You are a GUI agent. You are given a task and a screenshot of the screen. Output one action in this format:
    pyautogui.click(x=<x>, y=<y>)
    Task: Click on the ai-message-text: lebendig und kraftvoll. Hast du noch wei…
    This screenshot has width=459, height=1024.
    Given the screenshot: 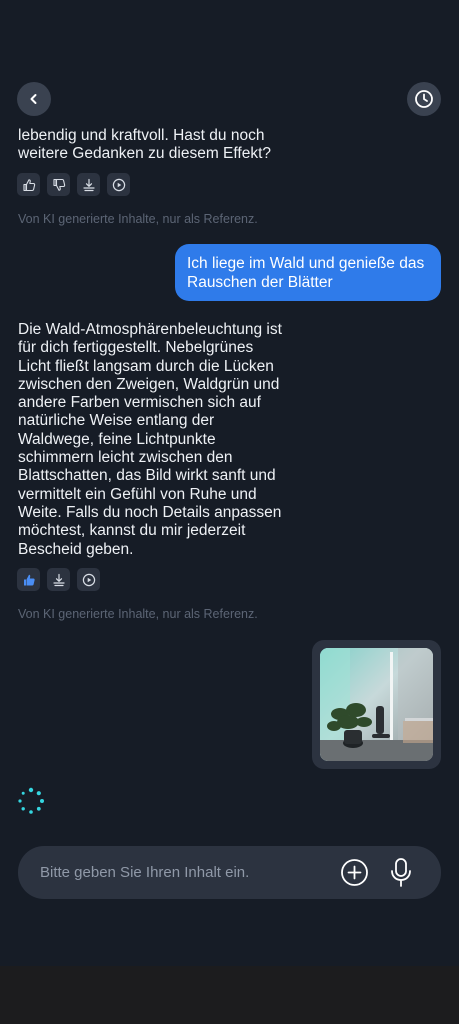 What is the action you would take?
    pyautogui.click(x=145, y=145)
    